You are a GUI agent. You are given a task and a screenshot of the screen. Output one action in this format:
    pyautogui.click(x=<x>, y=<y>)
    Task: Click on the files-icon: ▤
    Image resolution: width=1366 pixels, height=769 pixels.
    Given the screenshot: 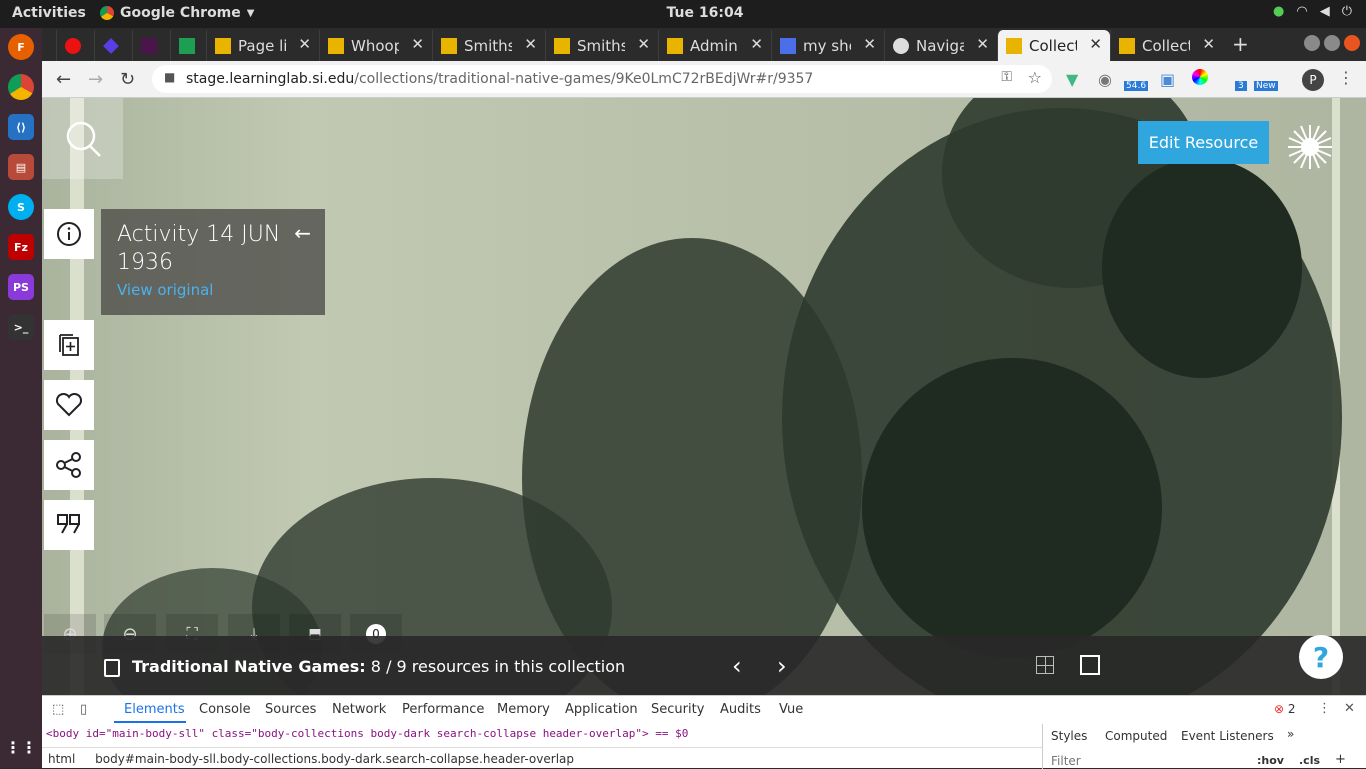 What is the action you would take?
    pyautogui.click(x=21, y=167)
    